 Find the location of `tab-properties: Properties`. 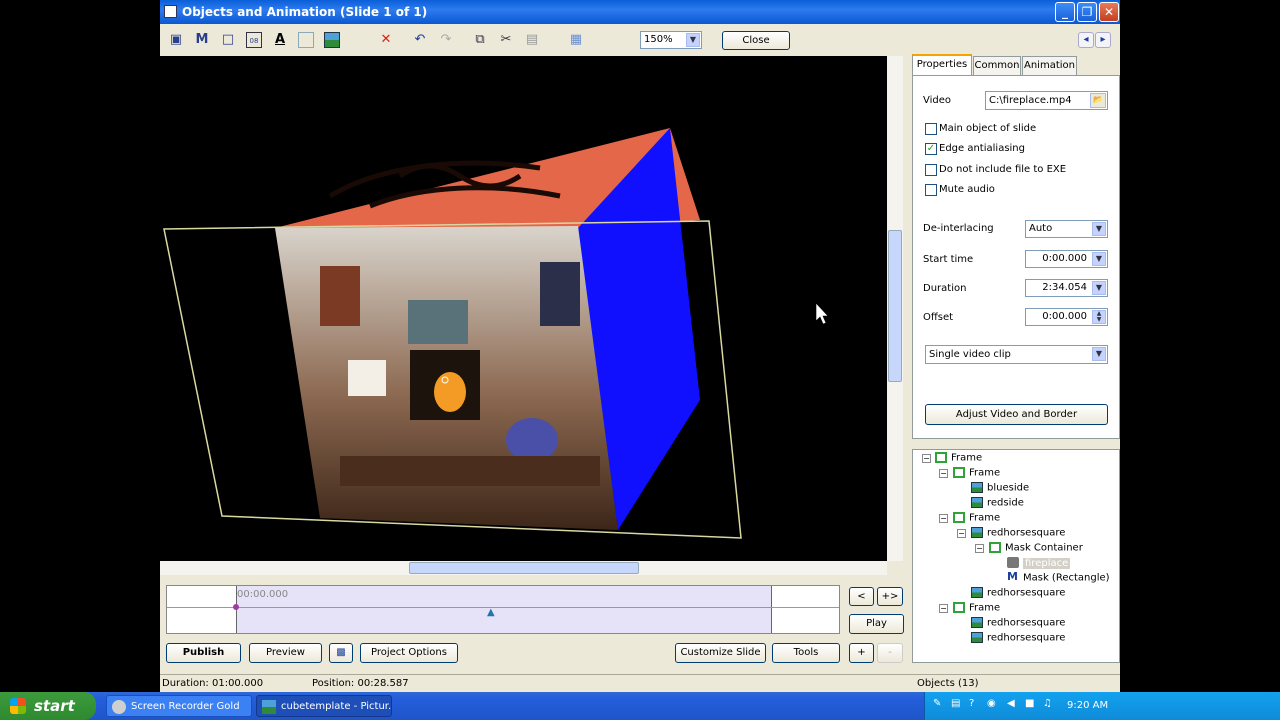

tab-properties: Properties is located at coordinates (942, 64).